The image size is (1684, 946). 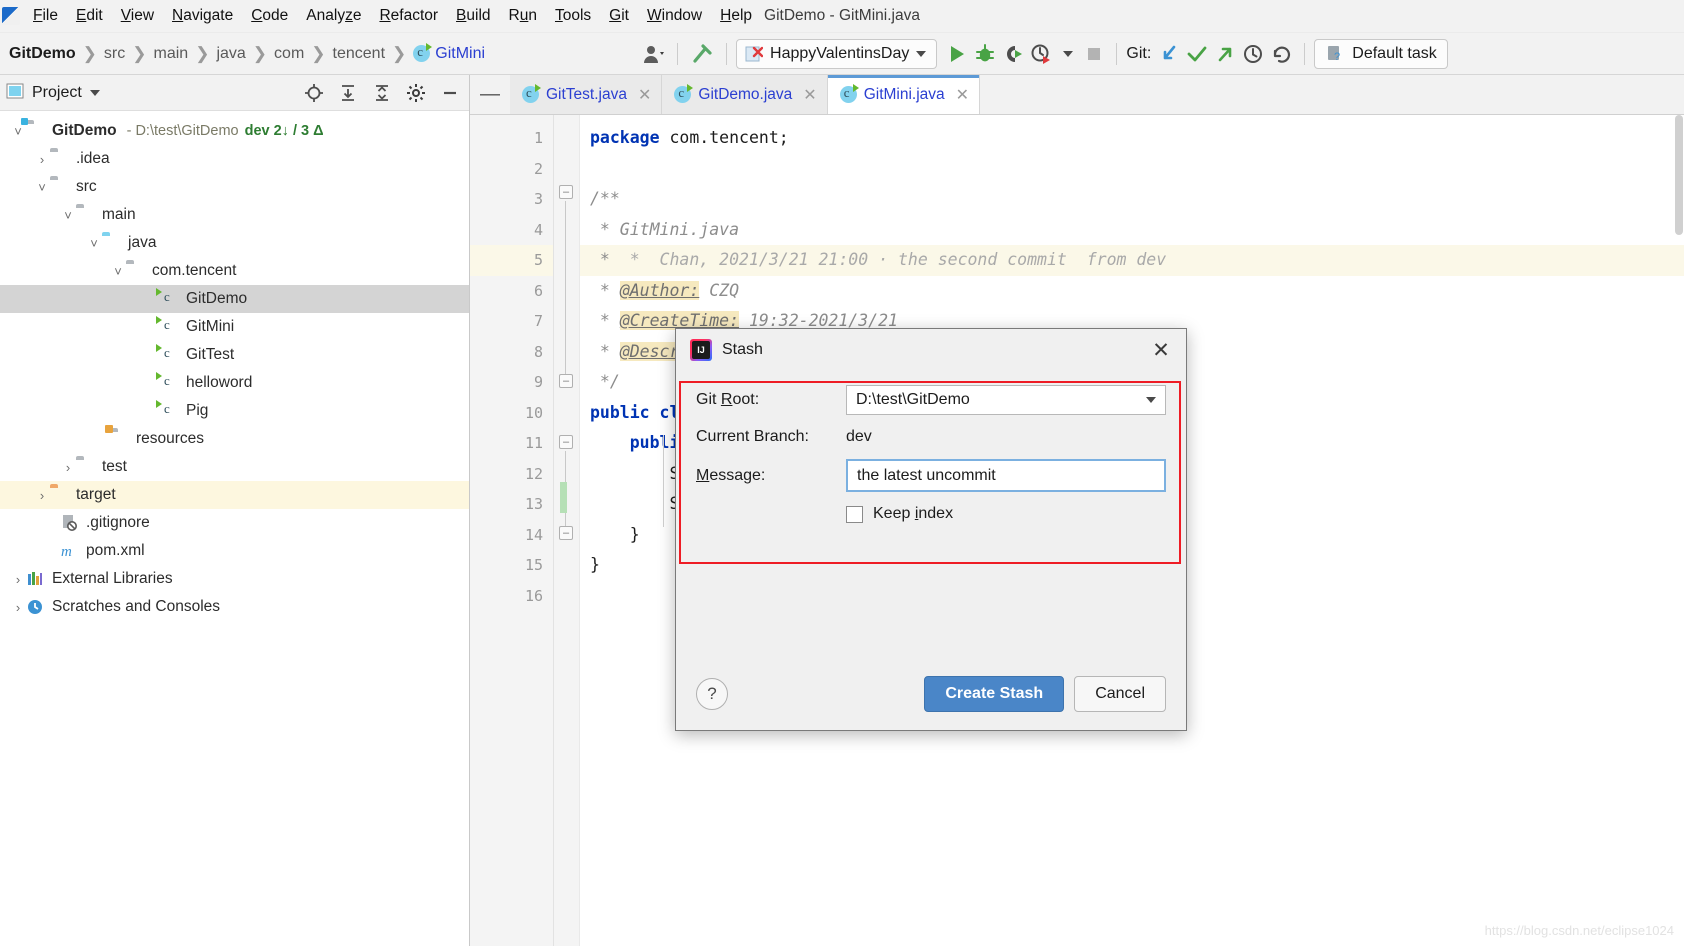 I want to click on create-stash-button: Create Stash, so click(x=994, y=694).